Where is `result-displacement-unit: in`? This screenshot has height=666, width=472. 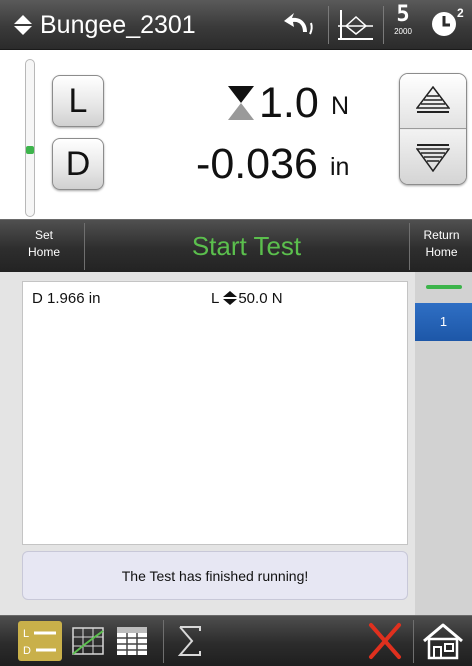
result-displacement-unit: in is located at coordinates (94, 298).